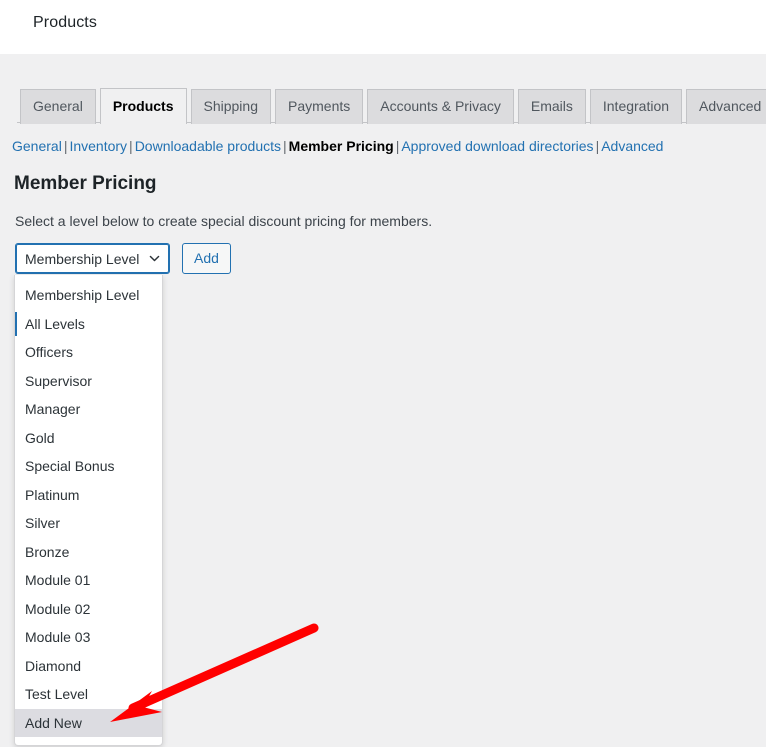  What do you see at coordinates (88, 580) in the screenshot?
I see `dropdown-option-module-01: Module 01` at bounding box center [88, 580].